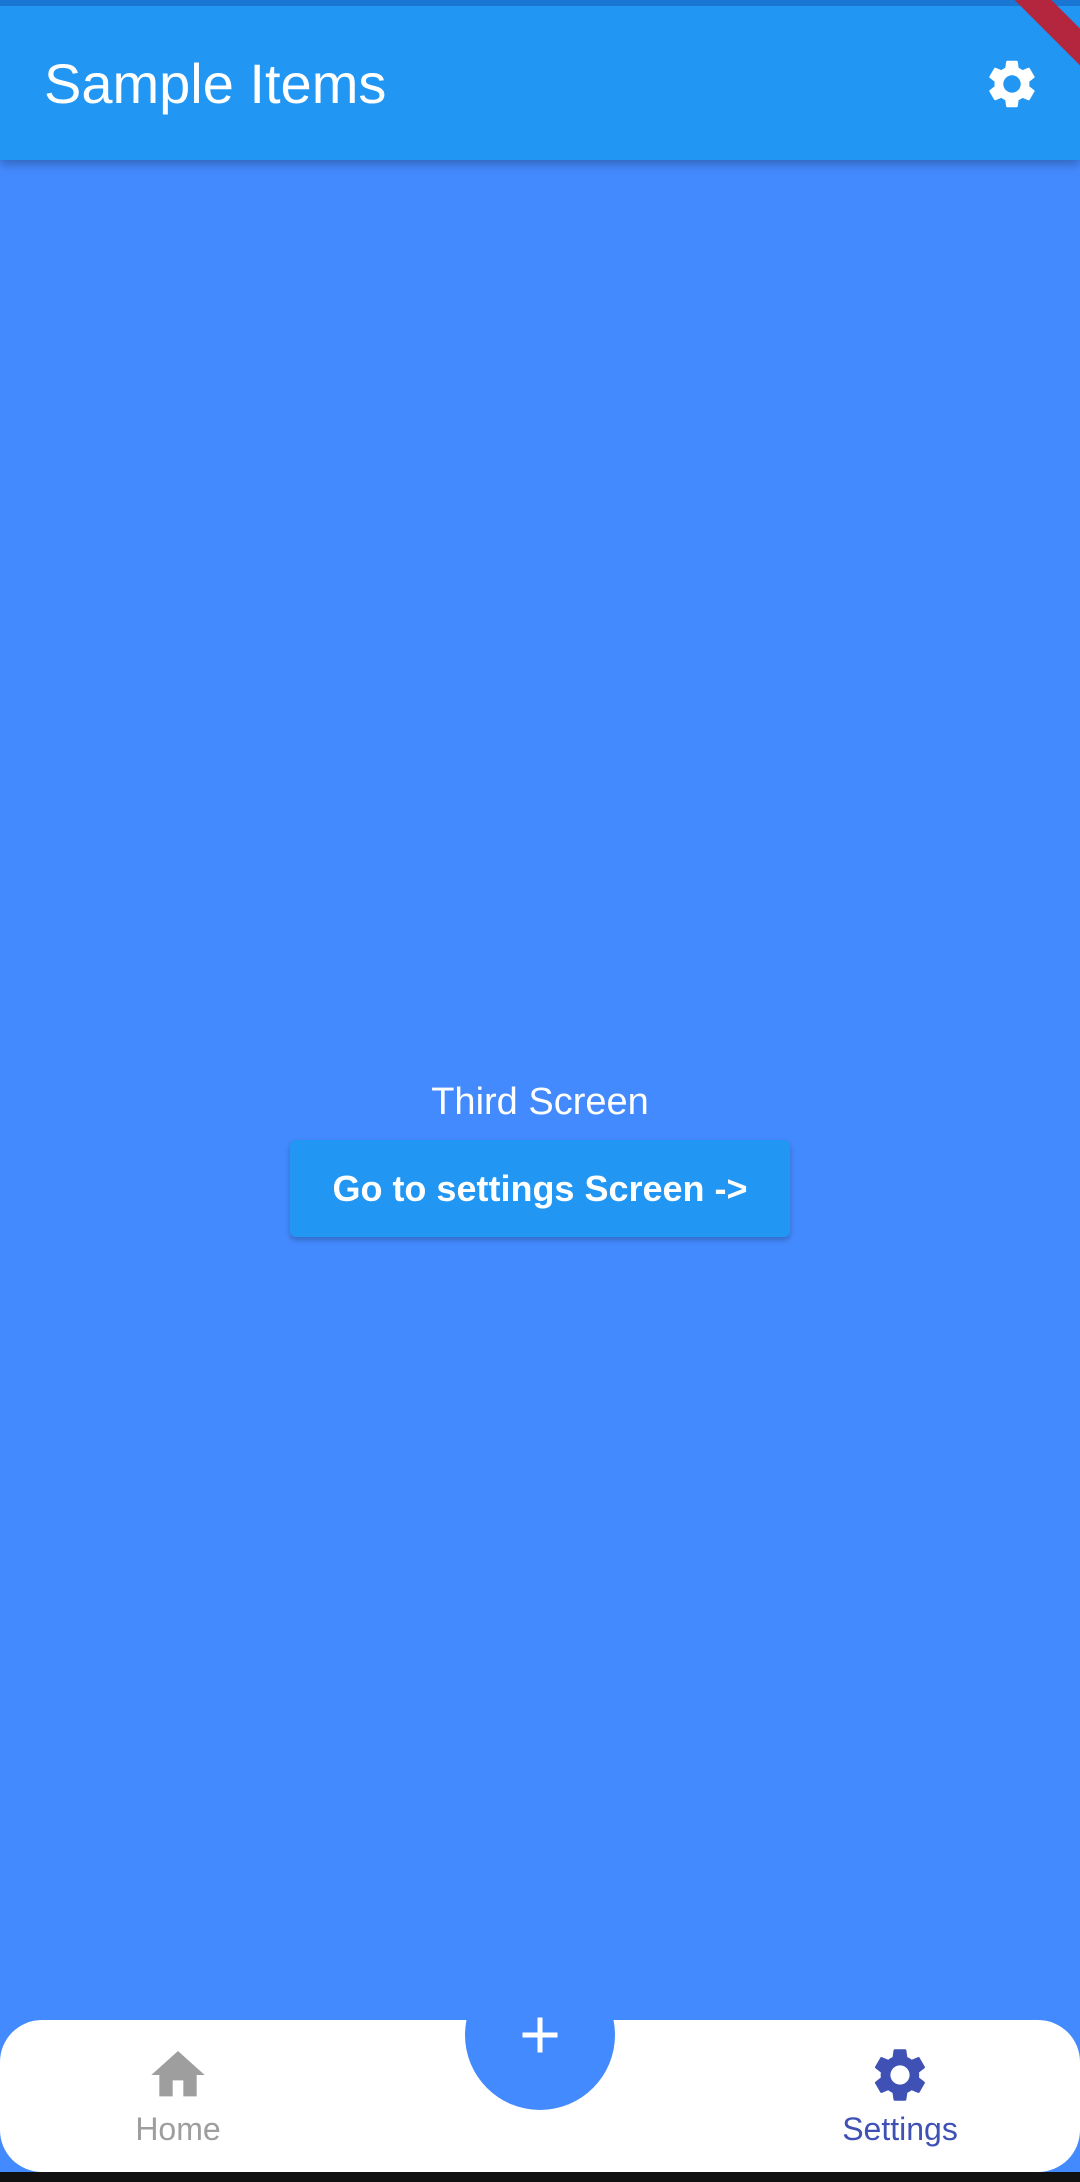 The height and width of the screenshot is (2182, 1080). What do you see at coordinates (540, 2177) in the screenshot?
I see `system-navigation-strip` at bounding box center [540, 2177].